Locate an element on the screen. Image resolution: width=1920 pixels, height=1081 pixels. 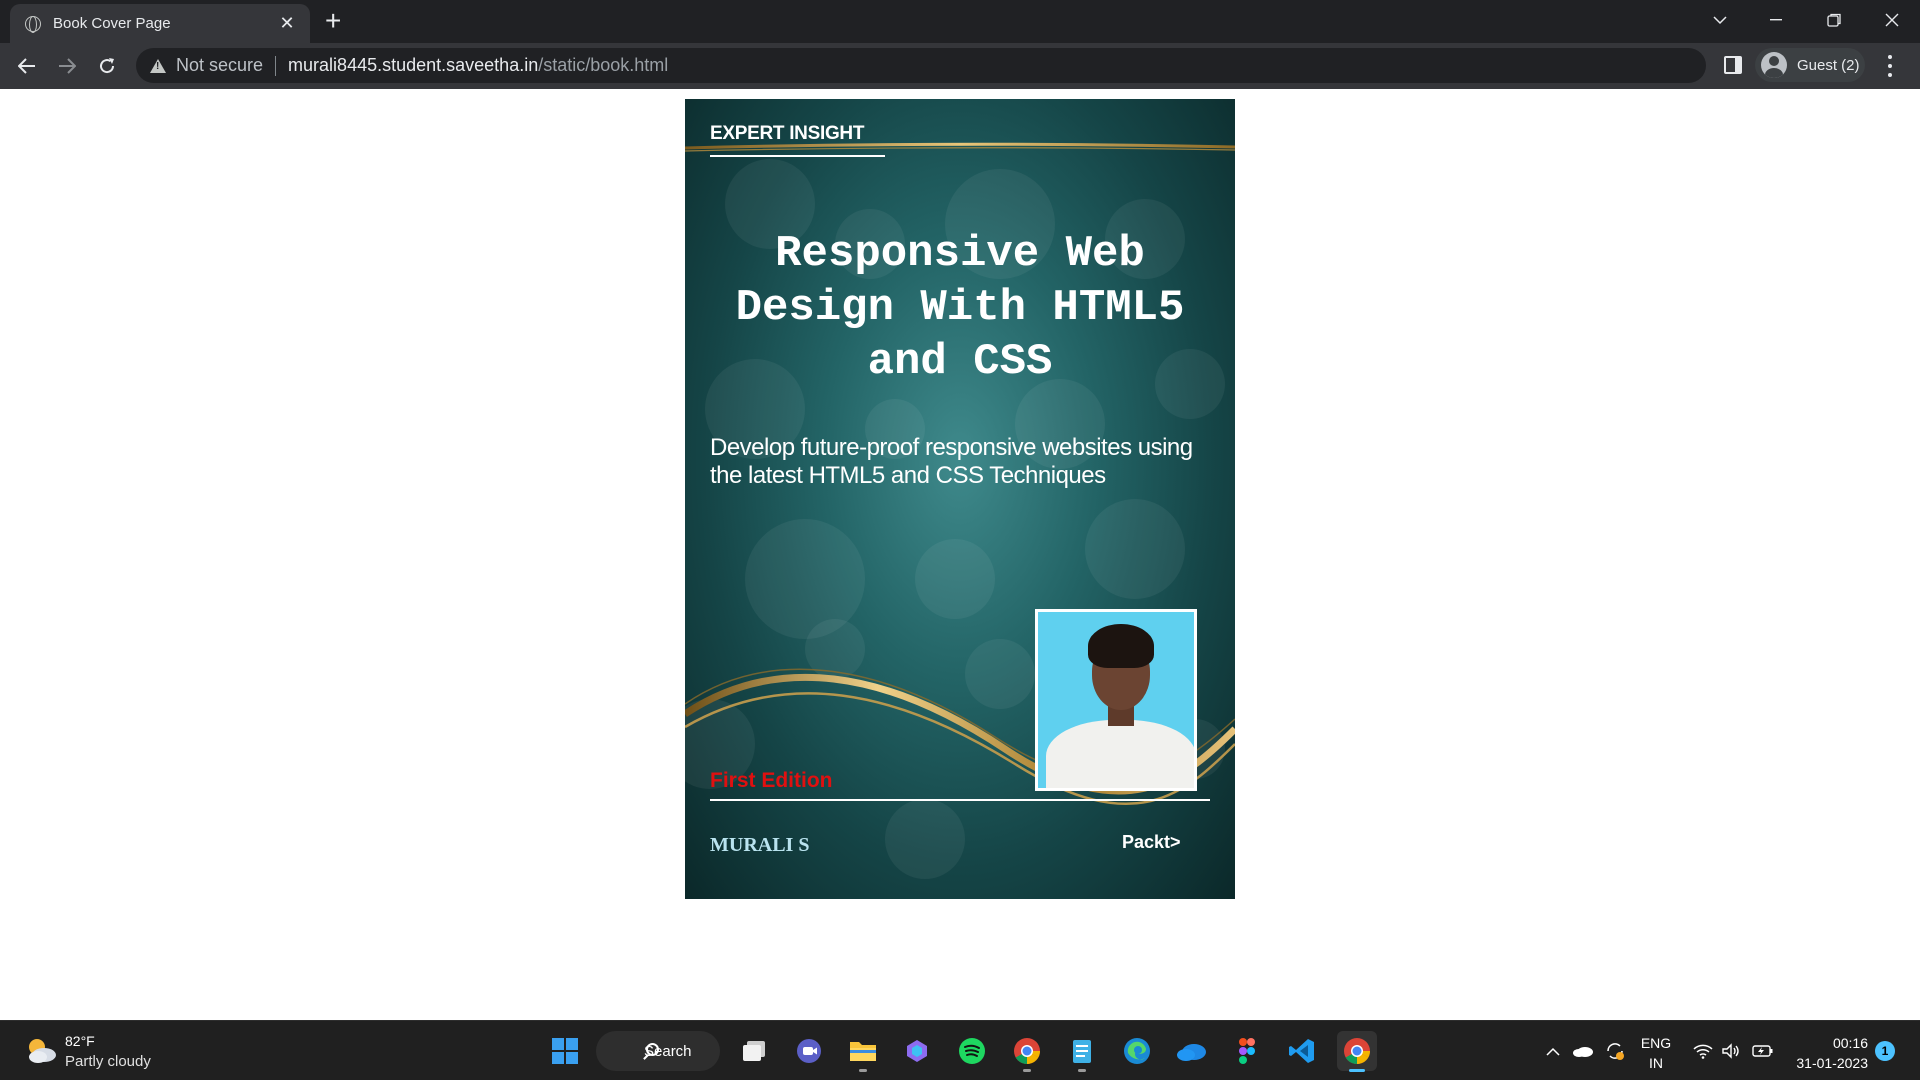
notepad-button is located at coordinates (1082, 1051).